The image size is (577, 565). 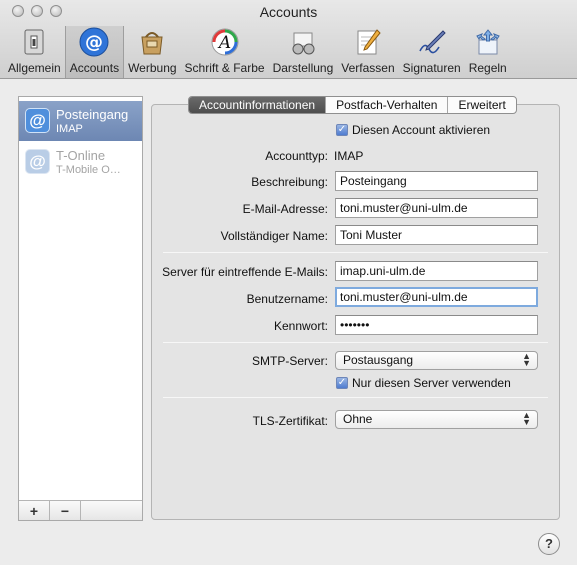 What do you see at coordinates (152, 42) in the screenshot?
I see `junk-mail-bag-icon` at bounding box center [152, 42].